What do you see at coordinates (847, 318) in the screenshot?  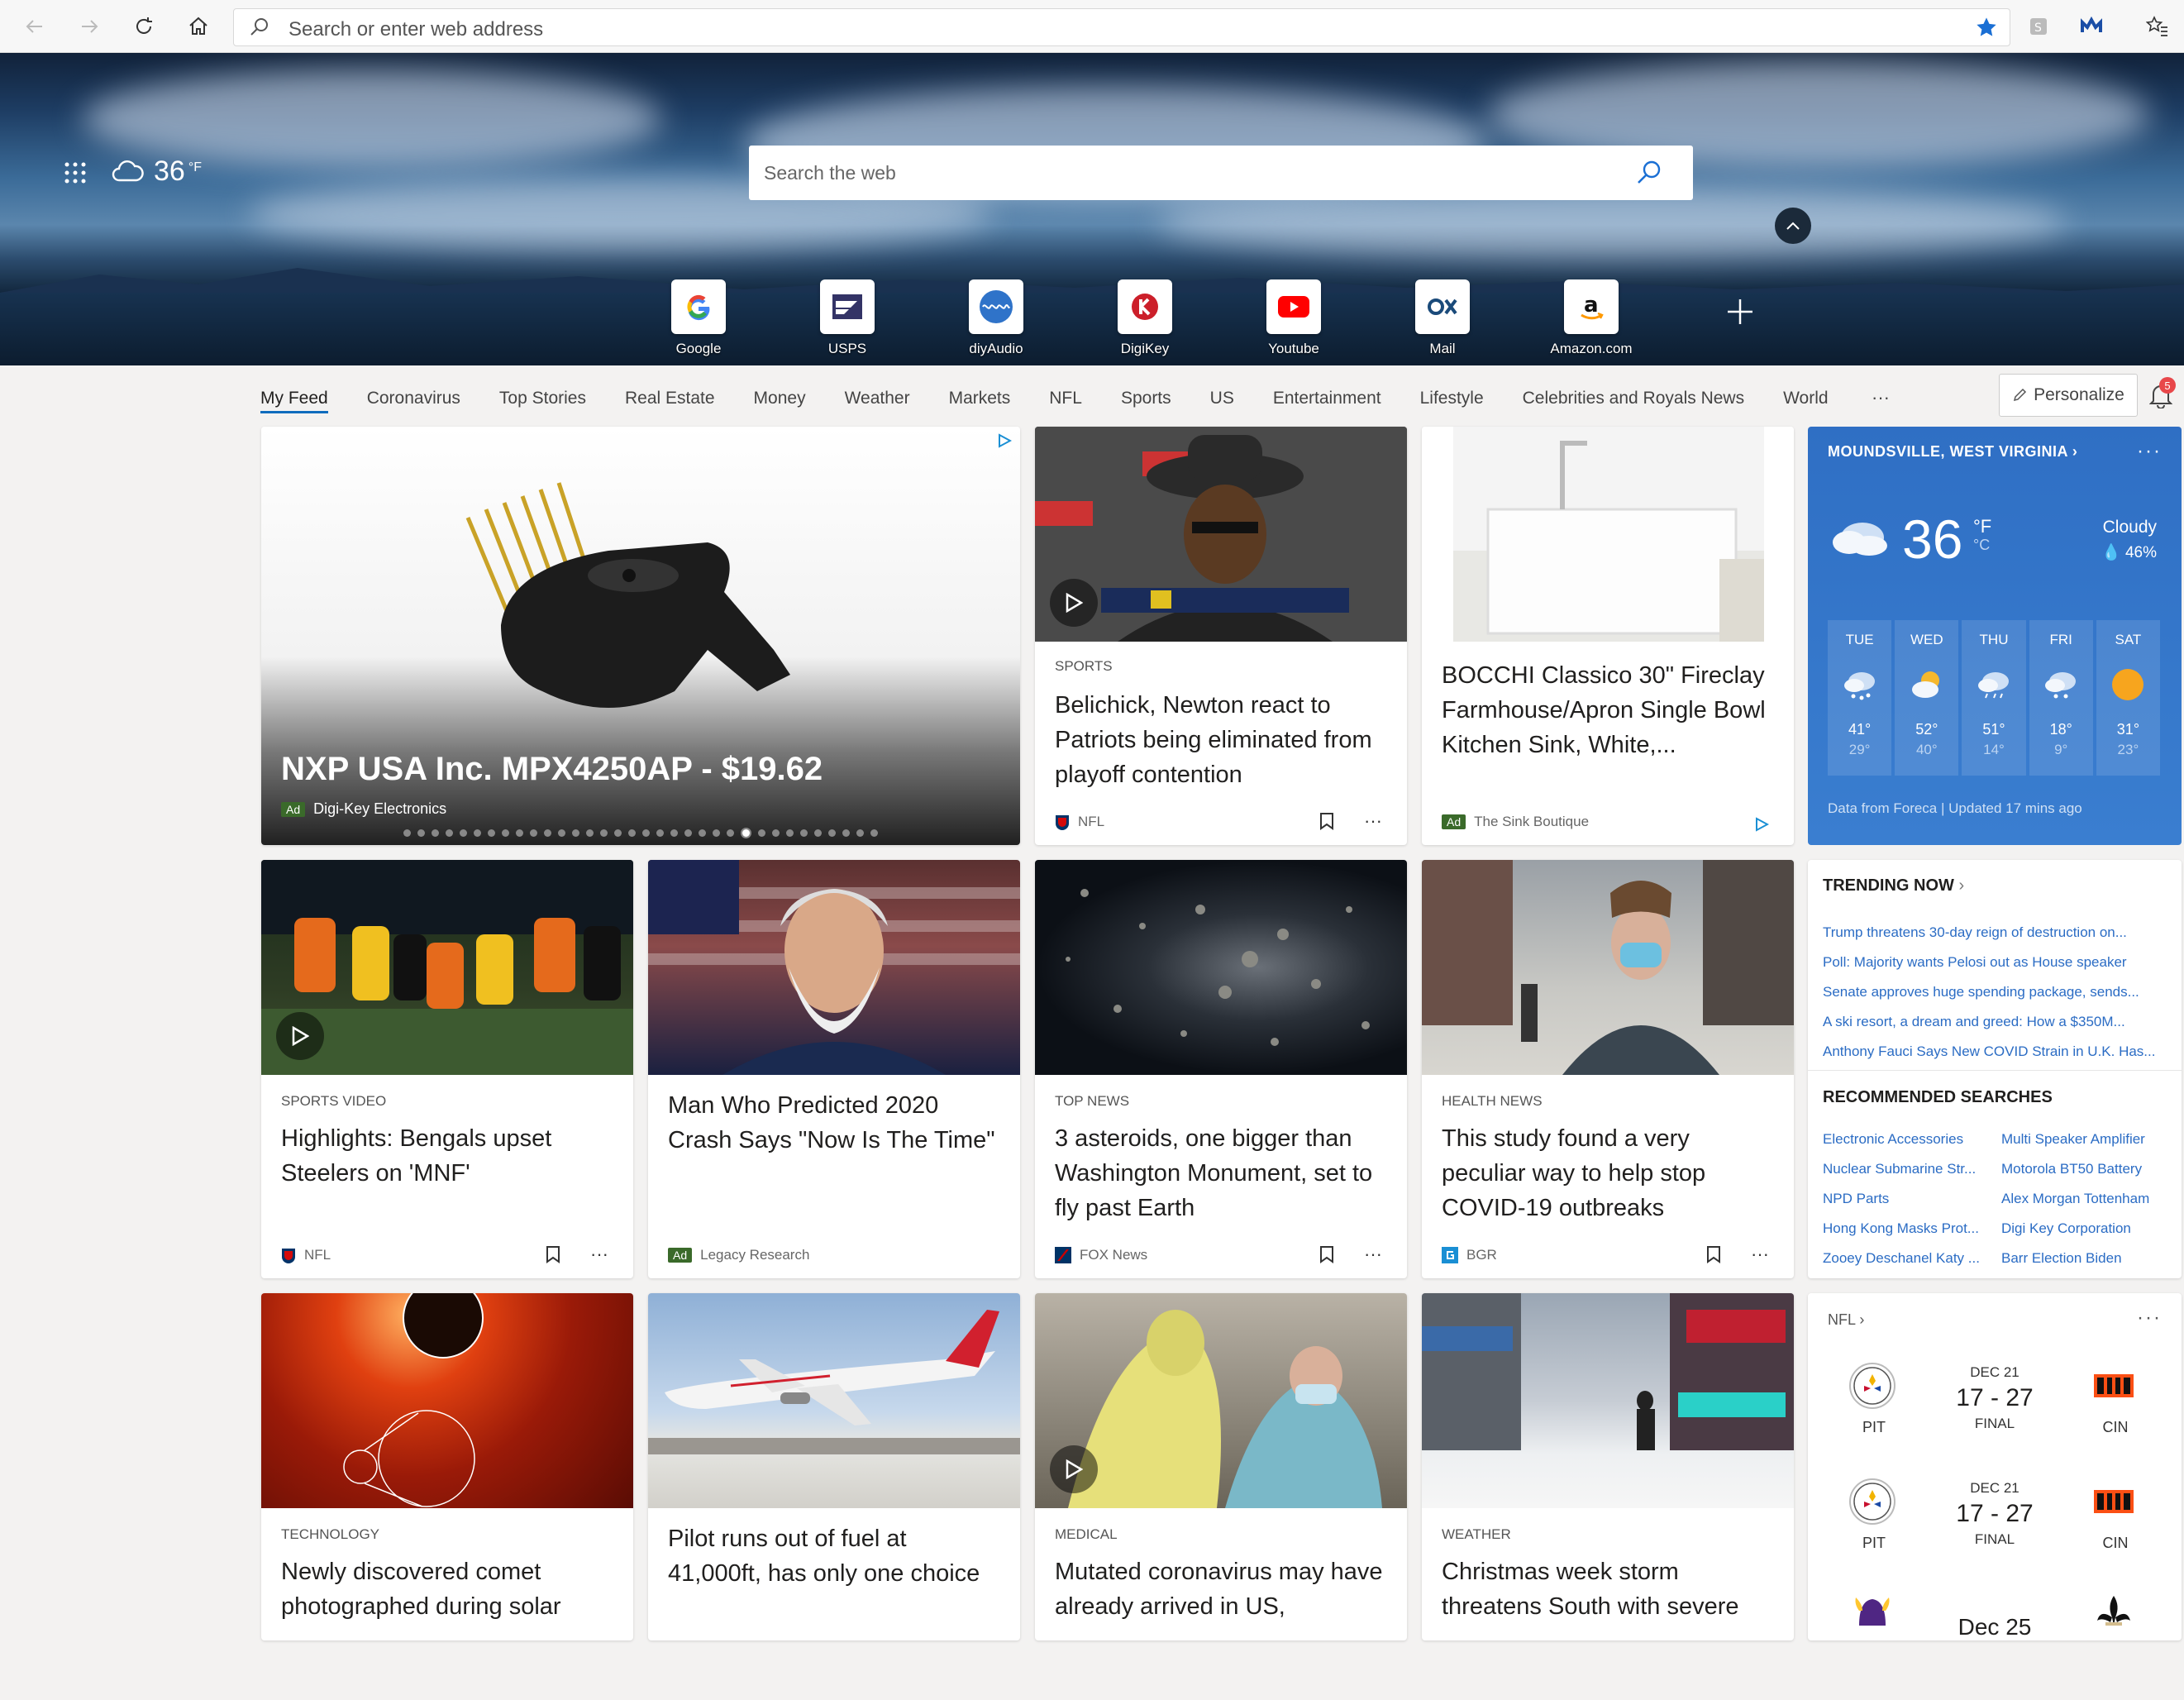 I see `quick-link-usps: USPS` at bounding box center [847, 318].